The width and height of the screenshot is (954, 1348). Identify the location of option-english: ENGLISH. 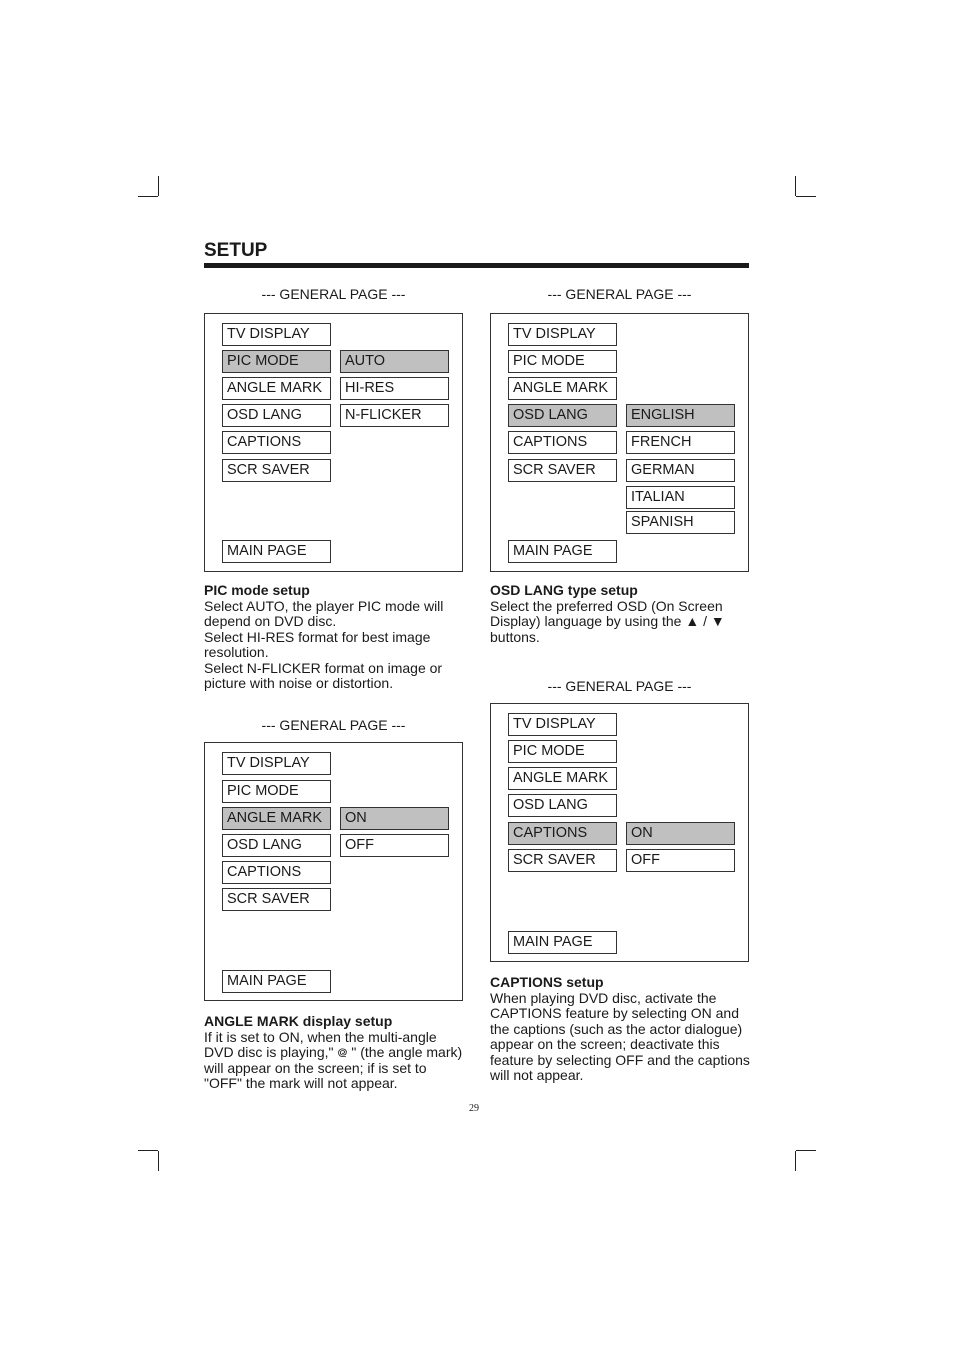
(680, 415).